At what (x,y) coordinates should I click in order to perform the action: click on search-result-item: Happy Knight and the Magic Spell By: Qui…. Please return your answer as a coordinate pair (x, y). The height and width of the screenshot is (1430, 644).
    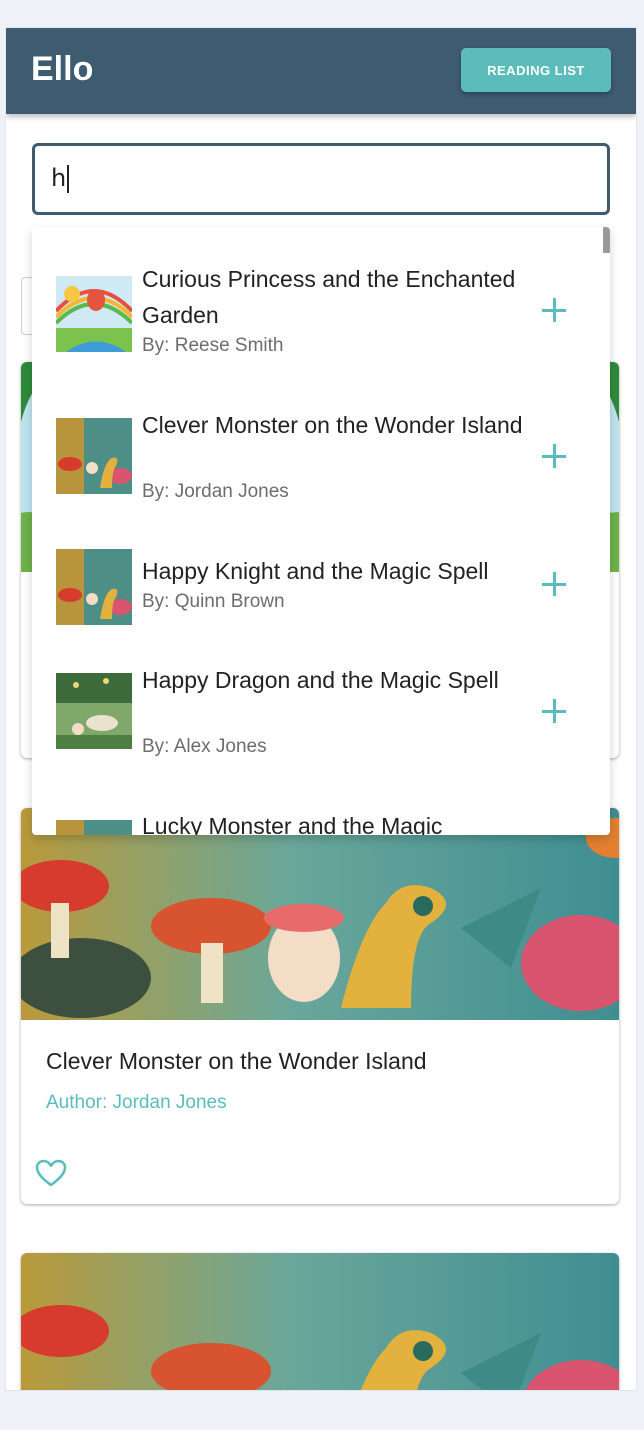
    Looking at the image, I should click on (321, 594).